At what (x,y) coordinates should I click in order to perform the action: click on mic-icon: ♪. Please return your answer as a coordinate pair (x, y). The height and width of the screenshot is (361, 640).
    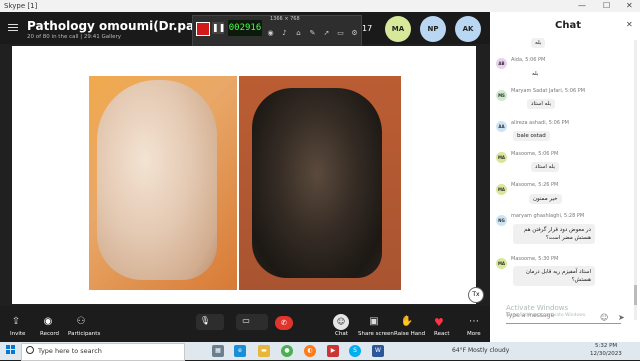
    Looking at the image, I should click on (284, 33).